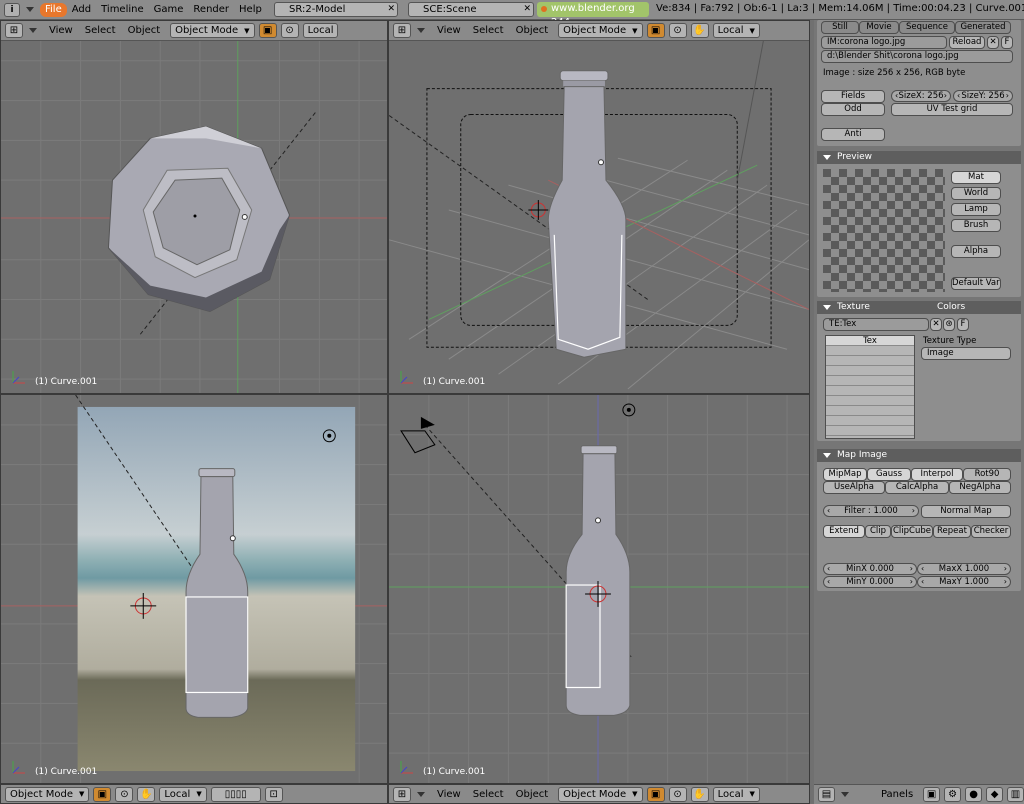 This screenshot has width=1024, height=804. Describe the element at coordinates (976, 283) in the screenshot. I see `default-vars-button: Default Vars` at that location.